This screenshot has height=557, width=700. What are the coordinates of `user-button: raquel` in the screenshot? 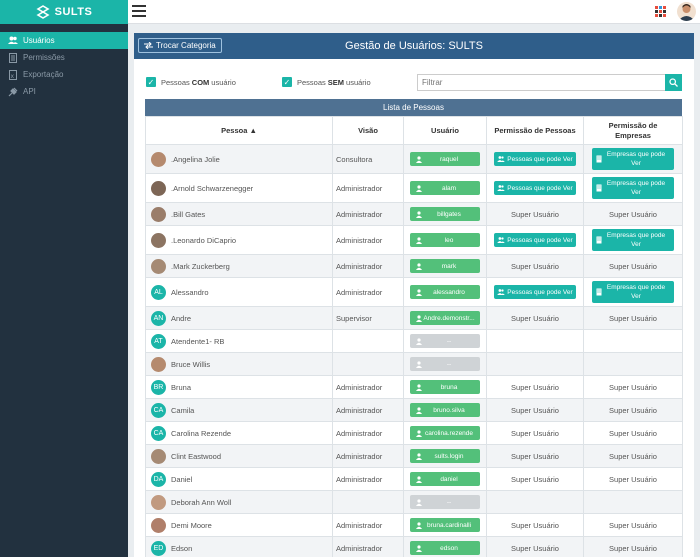 It's located at (445, 159).